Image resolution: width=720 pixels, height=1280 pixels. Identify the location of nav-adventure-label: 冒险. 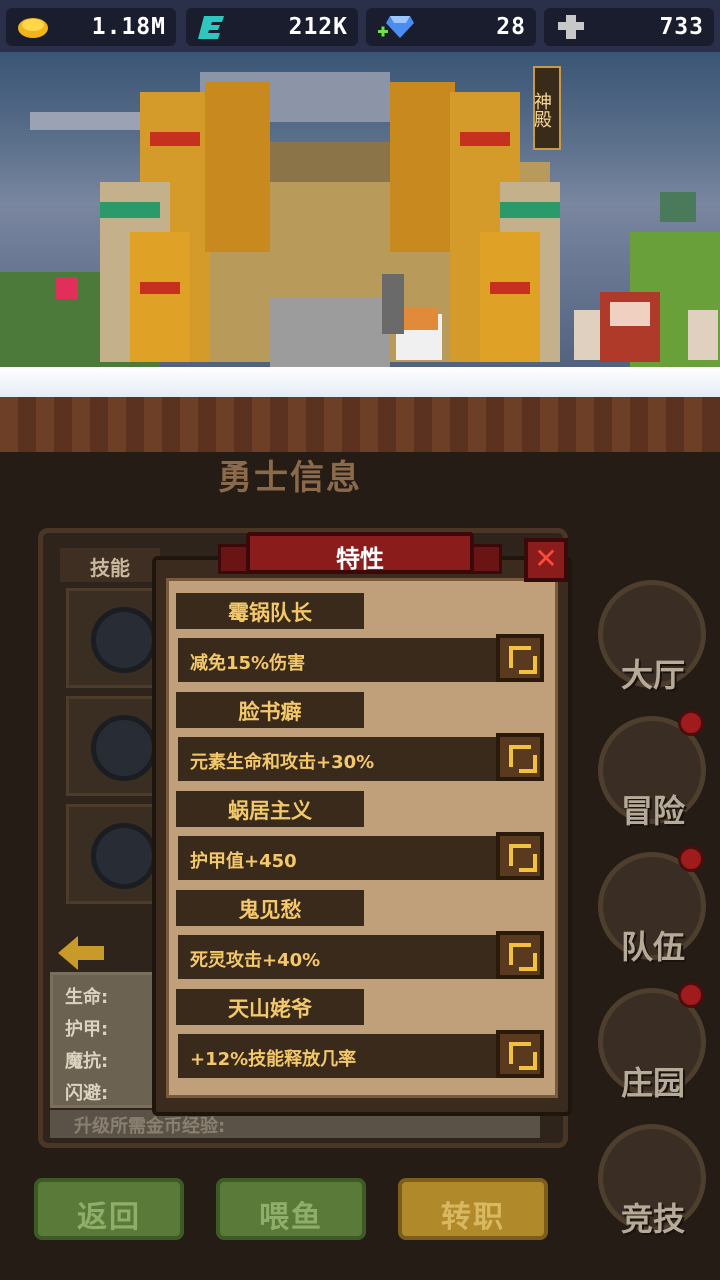
(652, 811).